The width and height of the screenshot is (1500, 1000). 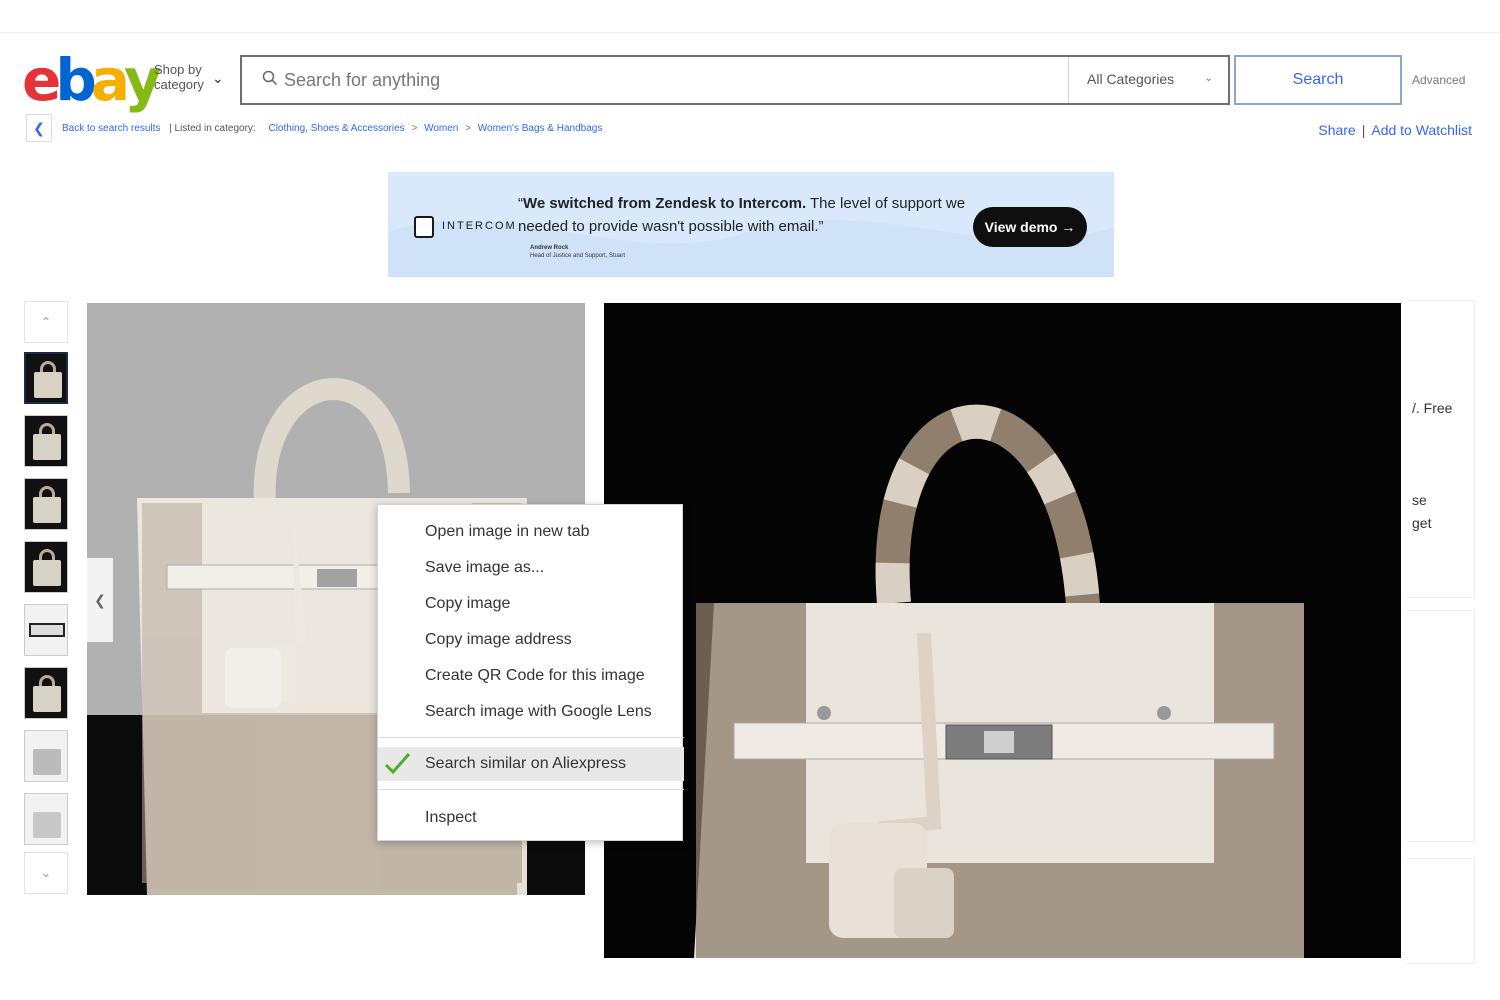 I want to click on menu-item-copy-image-address: Copy image address, so click(x=531, y=640).